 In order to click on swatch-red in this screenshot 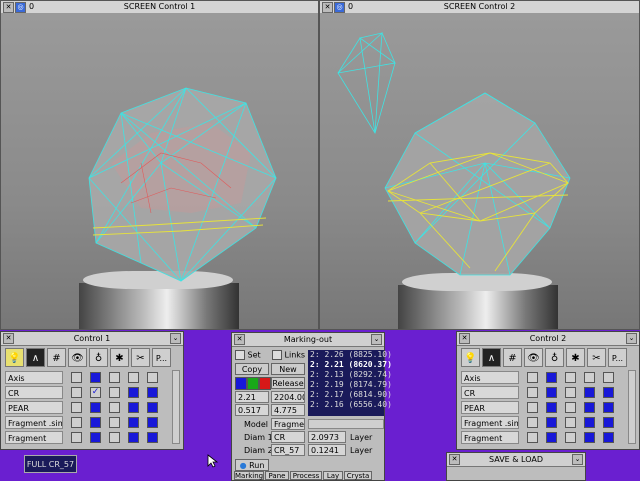, I will do `click(265, 383)`.